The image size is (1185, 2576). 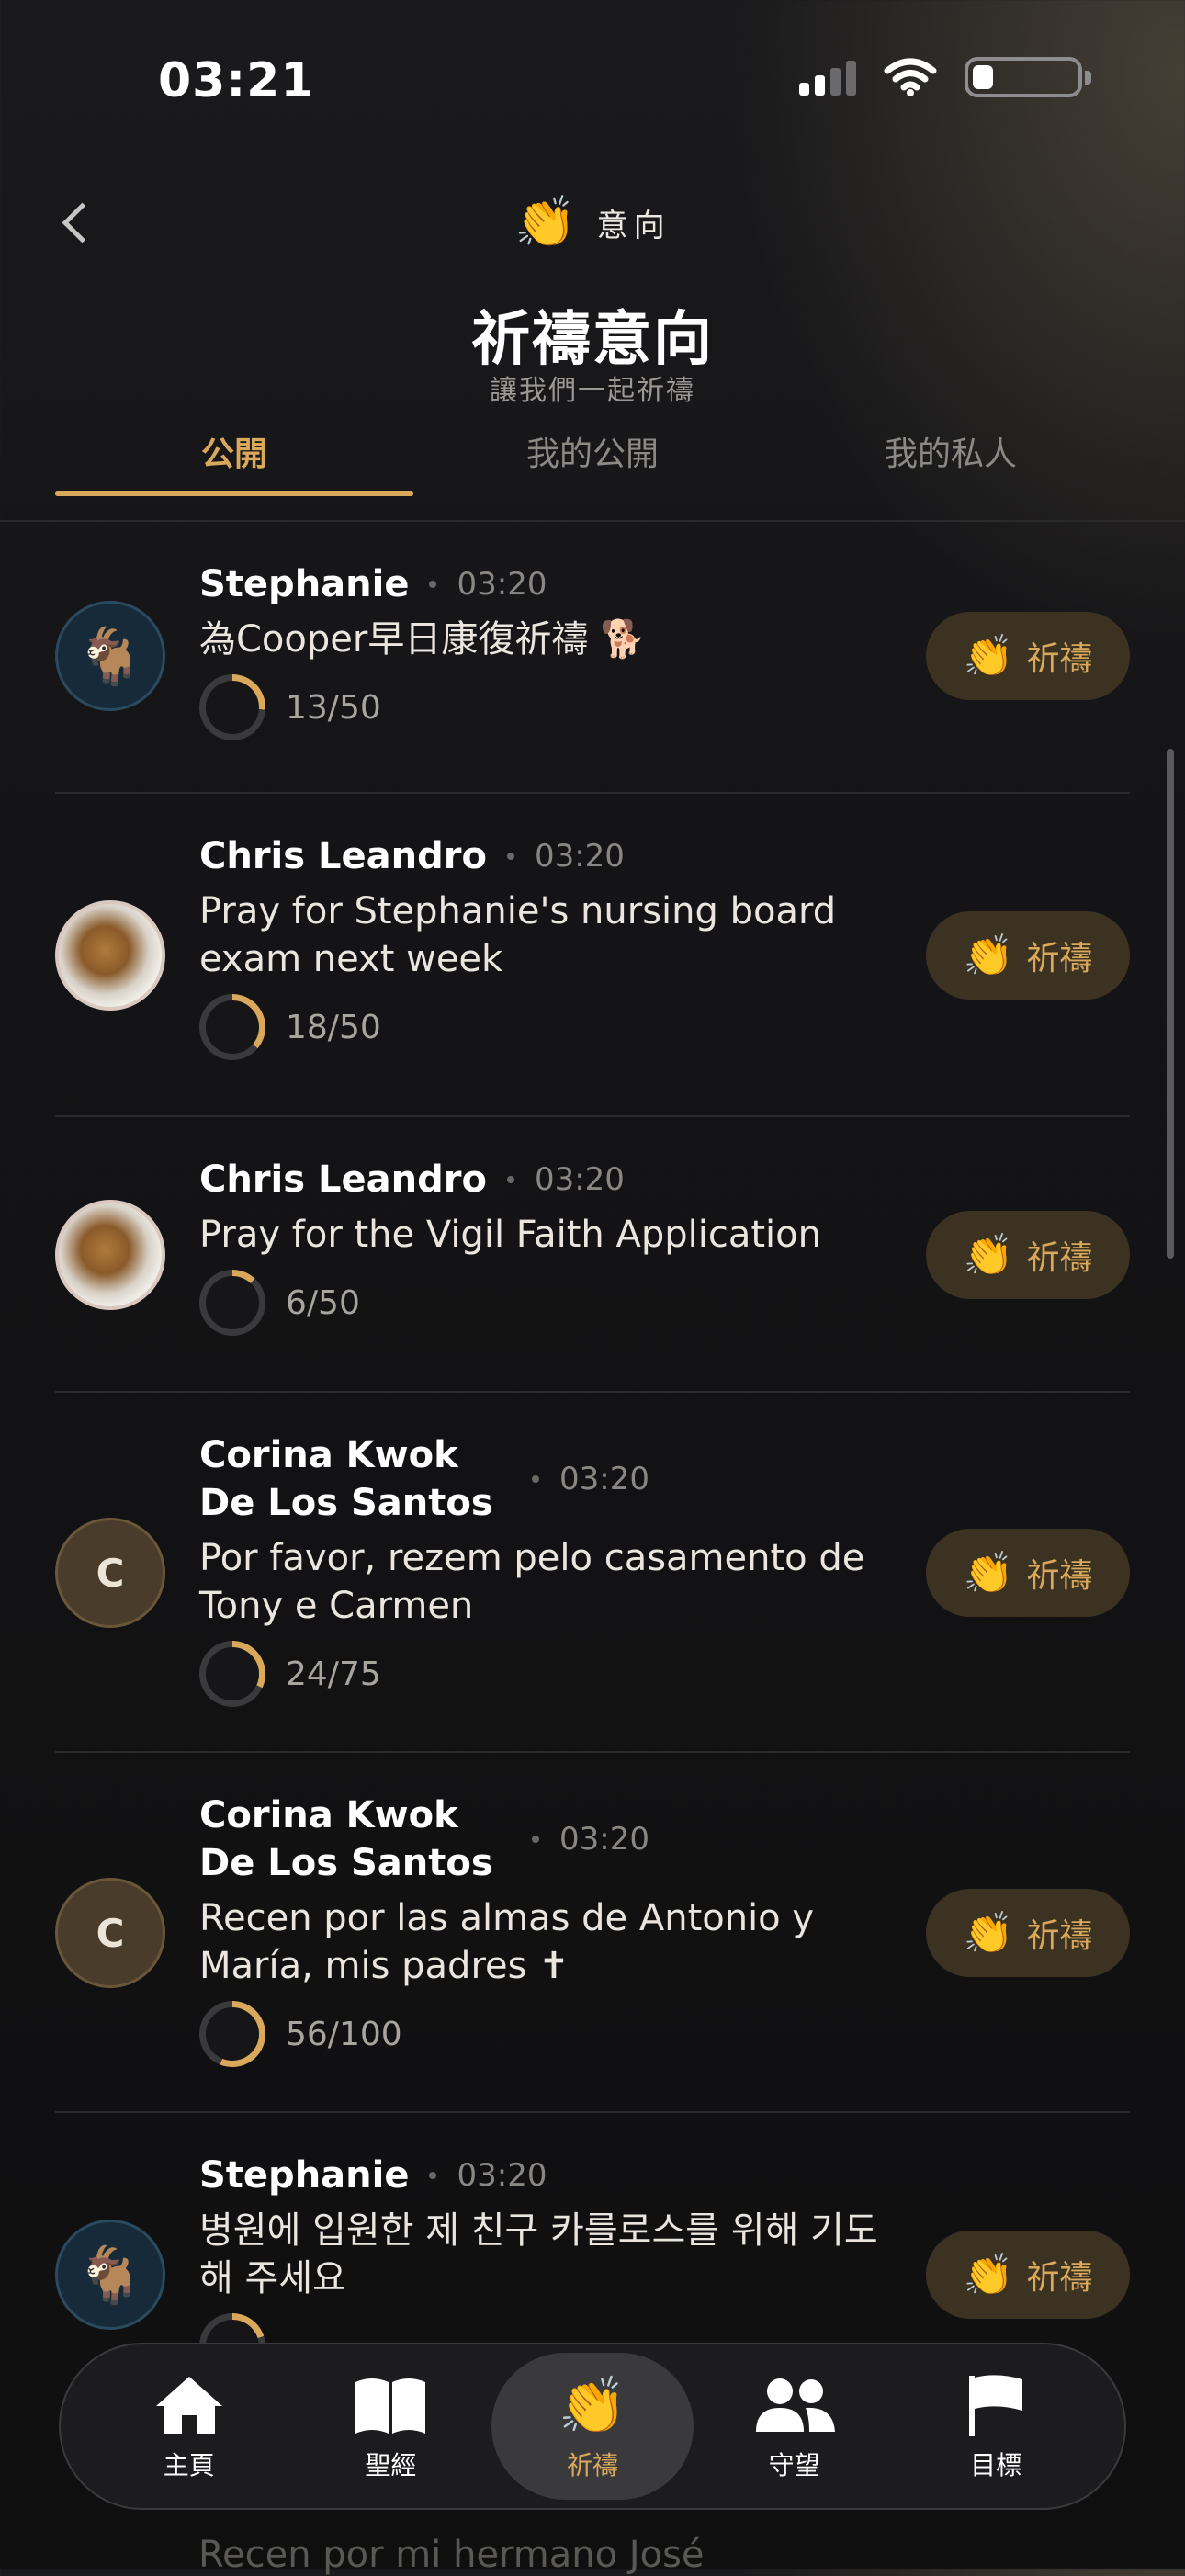 I want to click on tab-my-public: 我的公開, so click(x=592, y=459).